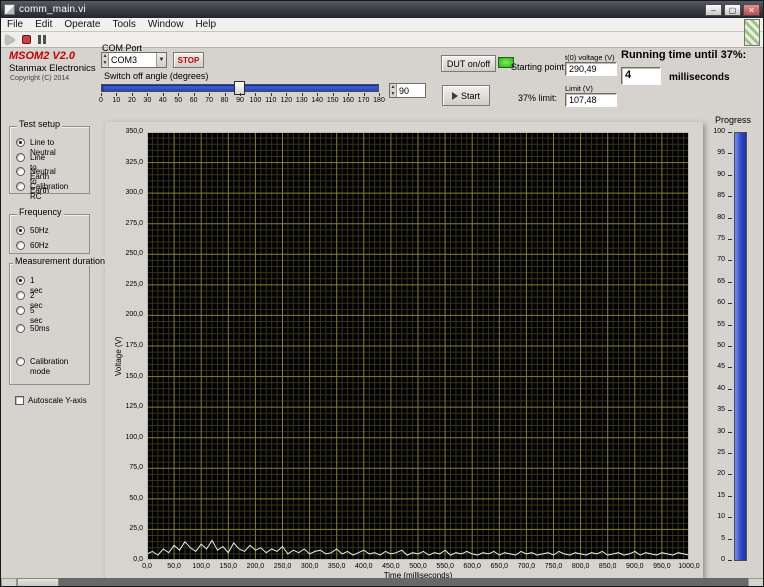 This screenshot has width=764, height=587. I want to click on x-axis-tick-label: 950,0, so click(662, 566).